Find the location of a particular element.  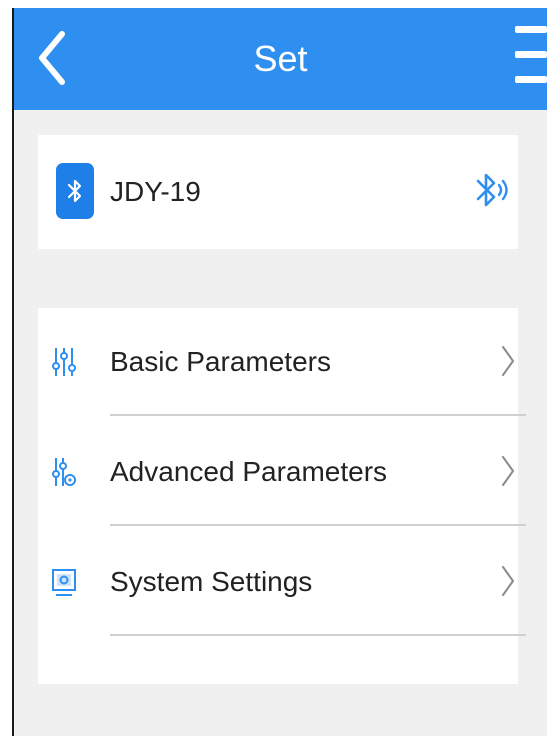

bluetooth-connected-icon is located at coordinates (492, 190).